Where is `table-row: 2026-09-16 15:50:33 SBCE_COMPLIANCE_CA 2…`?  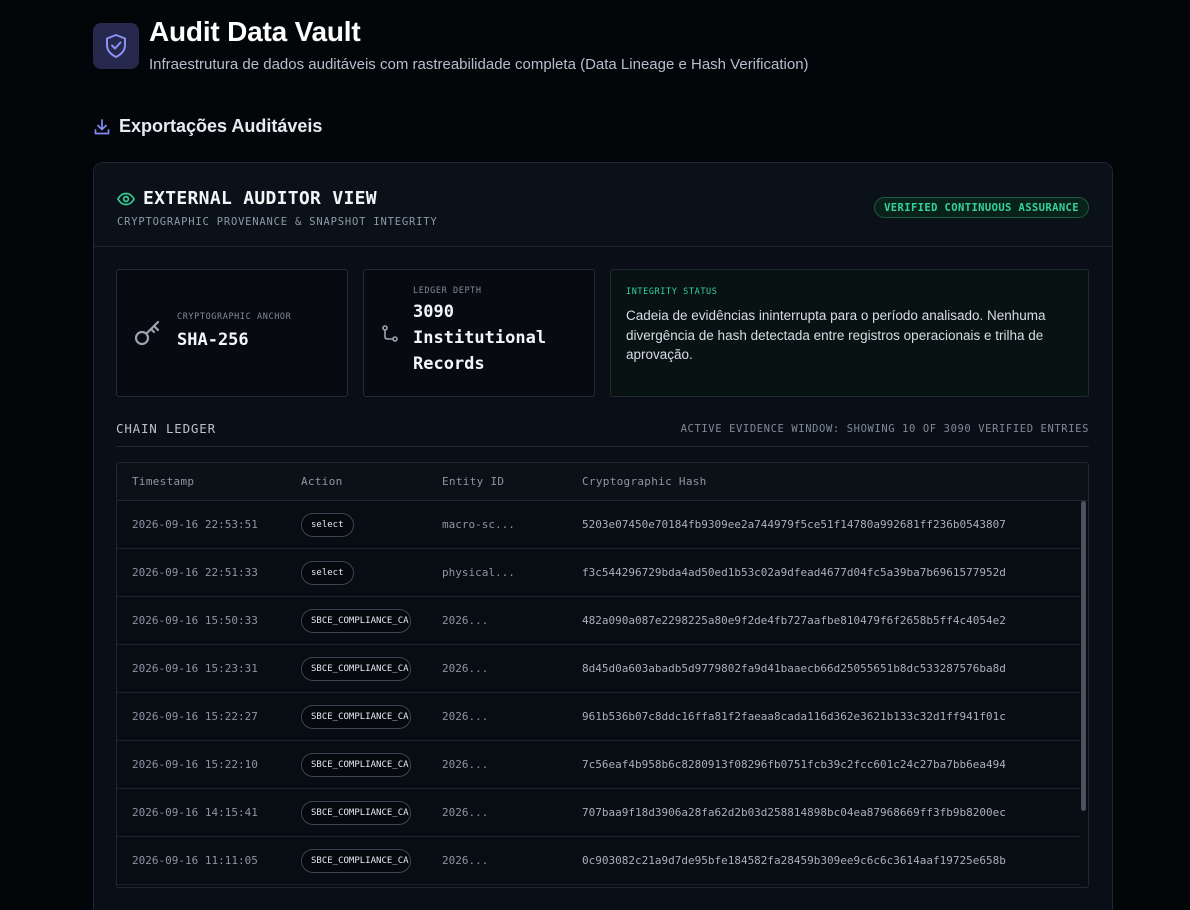
table-row: 2026-09-16 15:50:33 SBCE_COMPLIANCE_CA 2… is located at coordinates (598, 621).